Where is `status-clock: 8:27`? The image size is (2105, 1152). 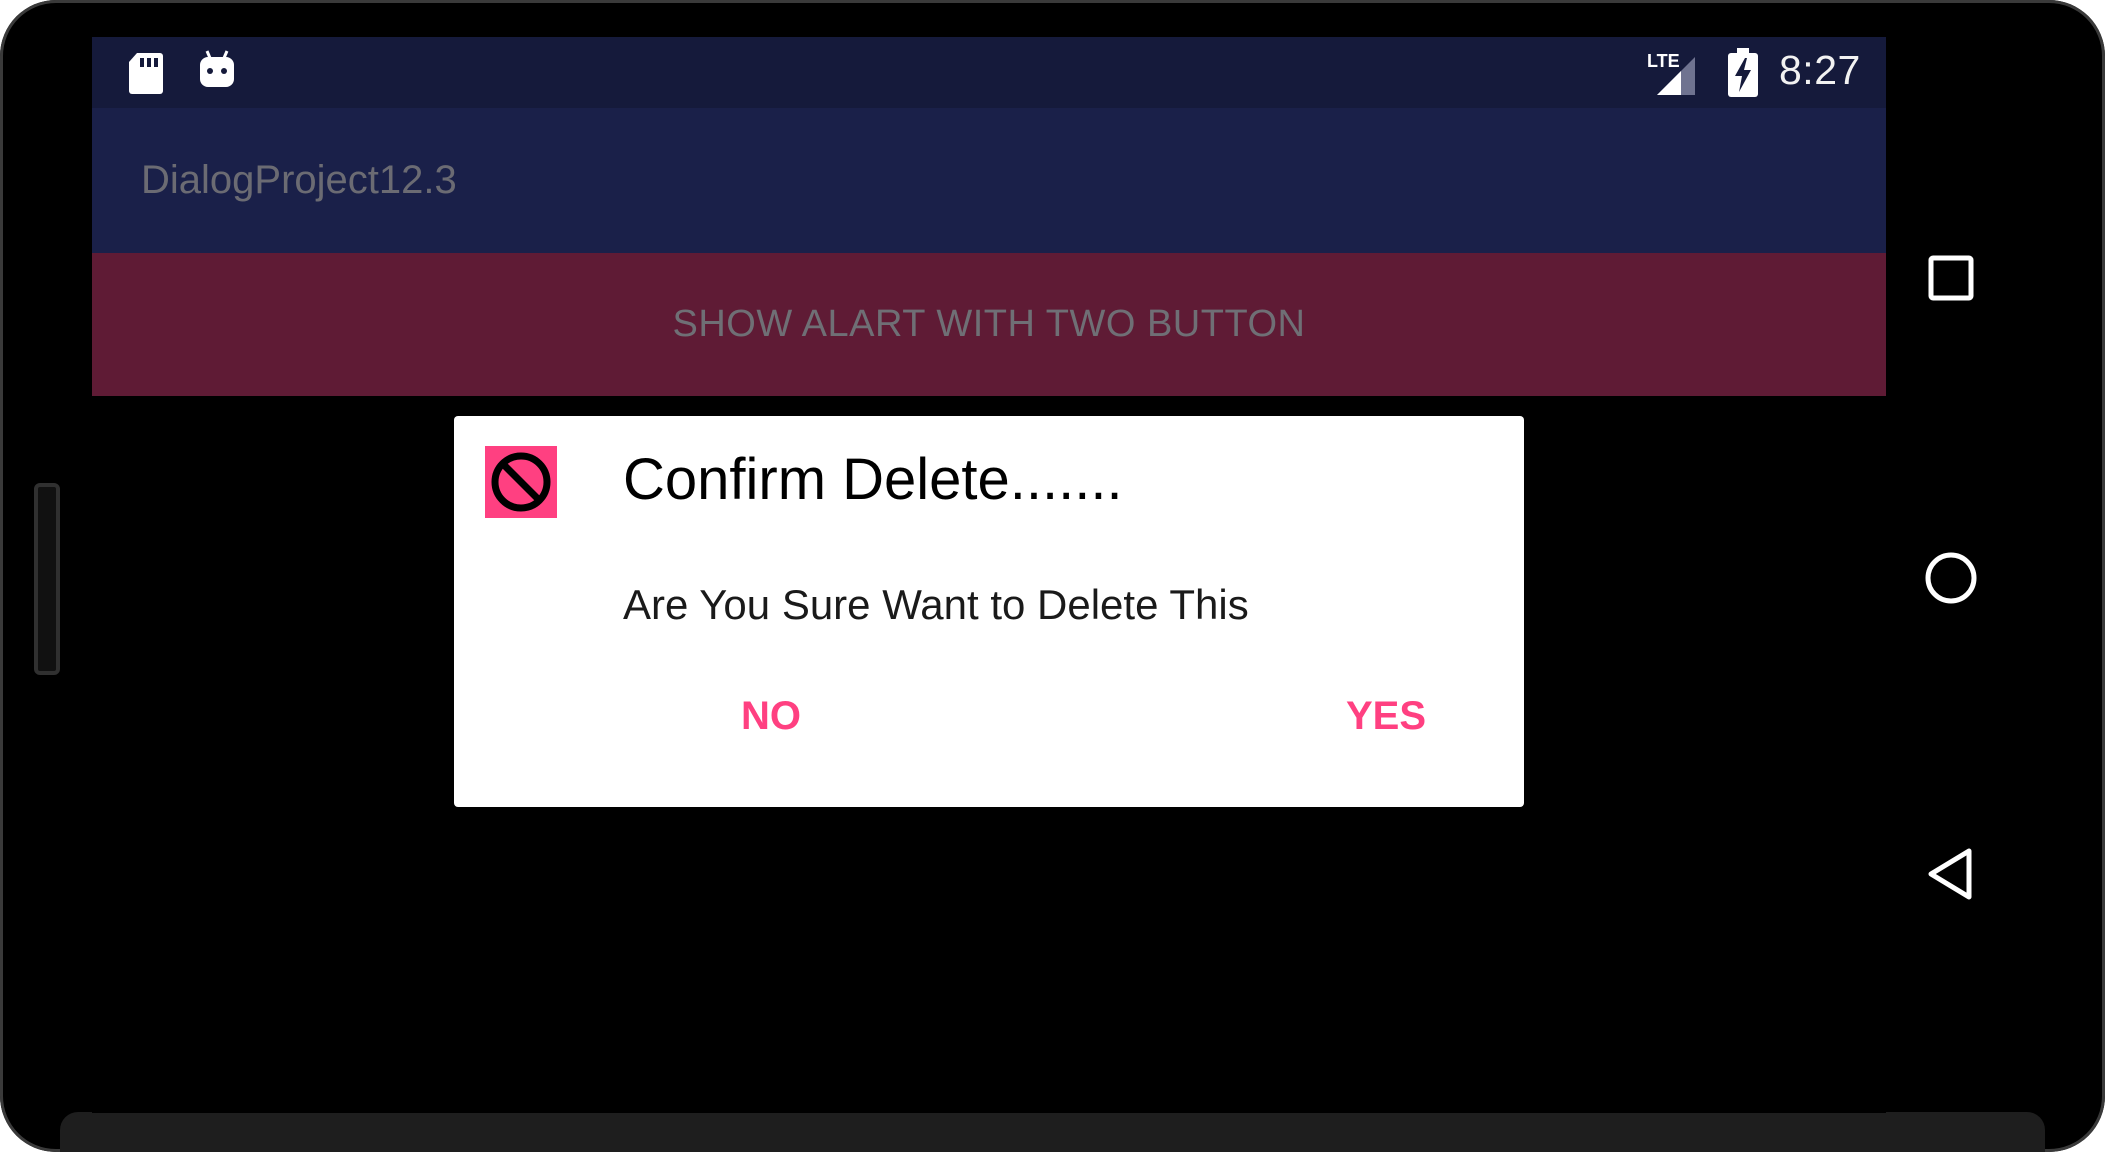
status-clock: 8:27 is located at coordinates (1820, 70).